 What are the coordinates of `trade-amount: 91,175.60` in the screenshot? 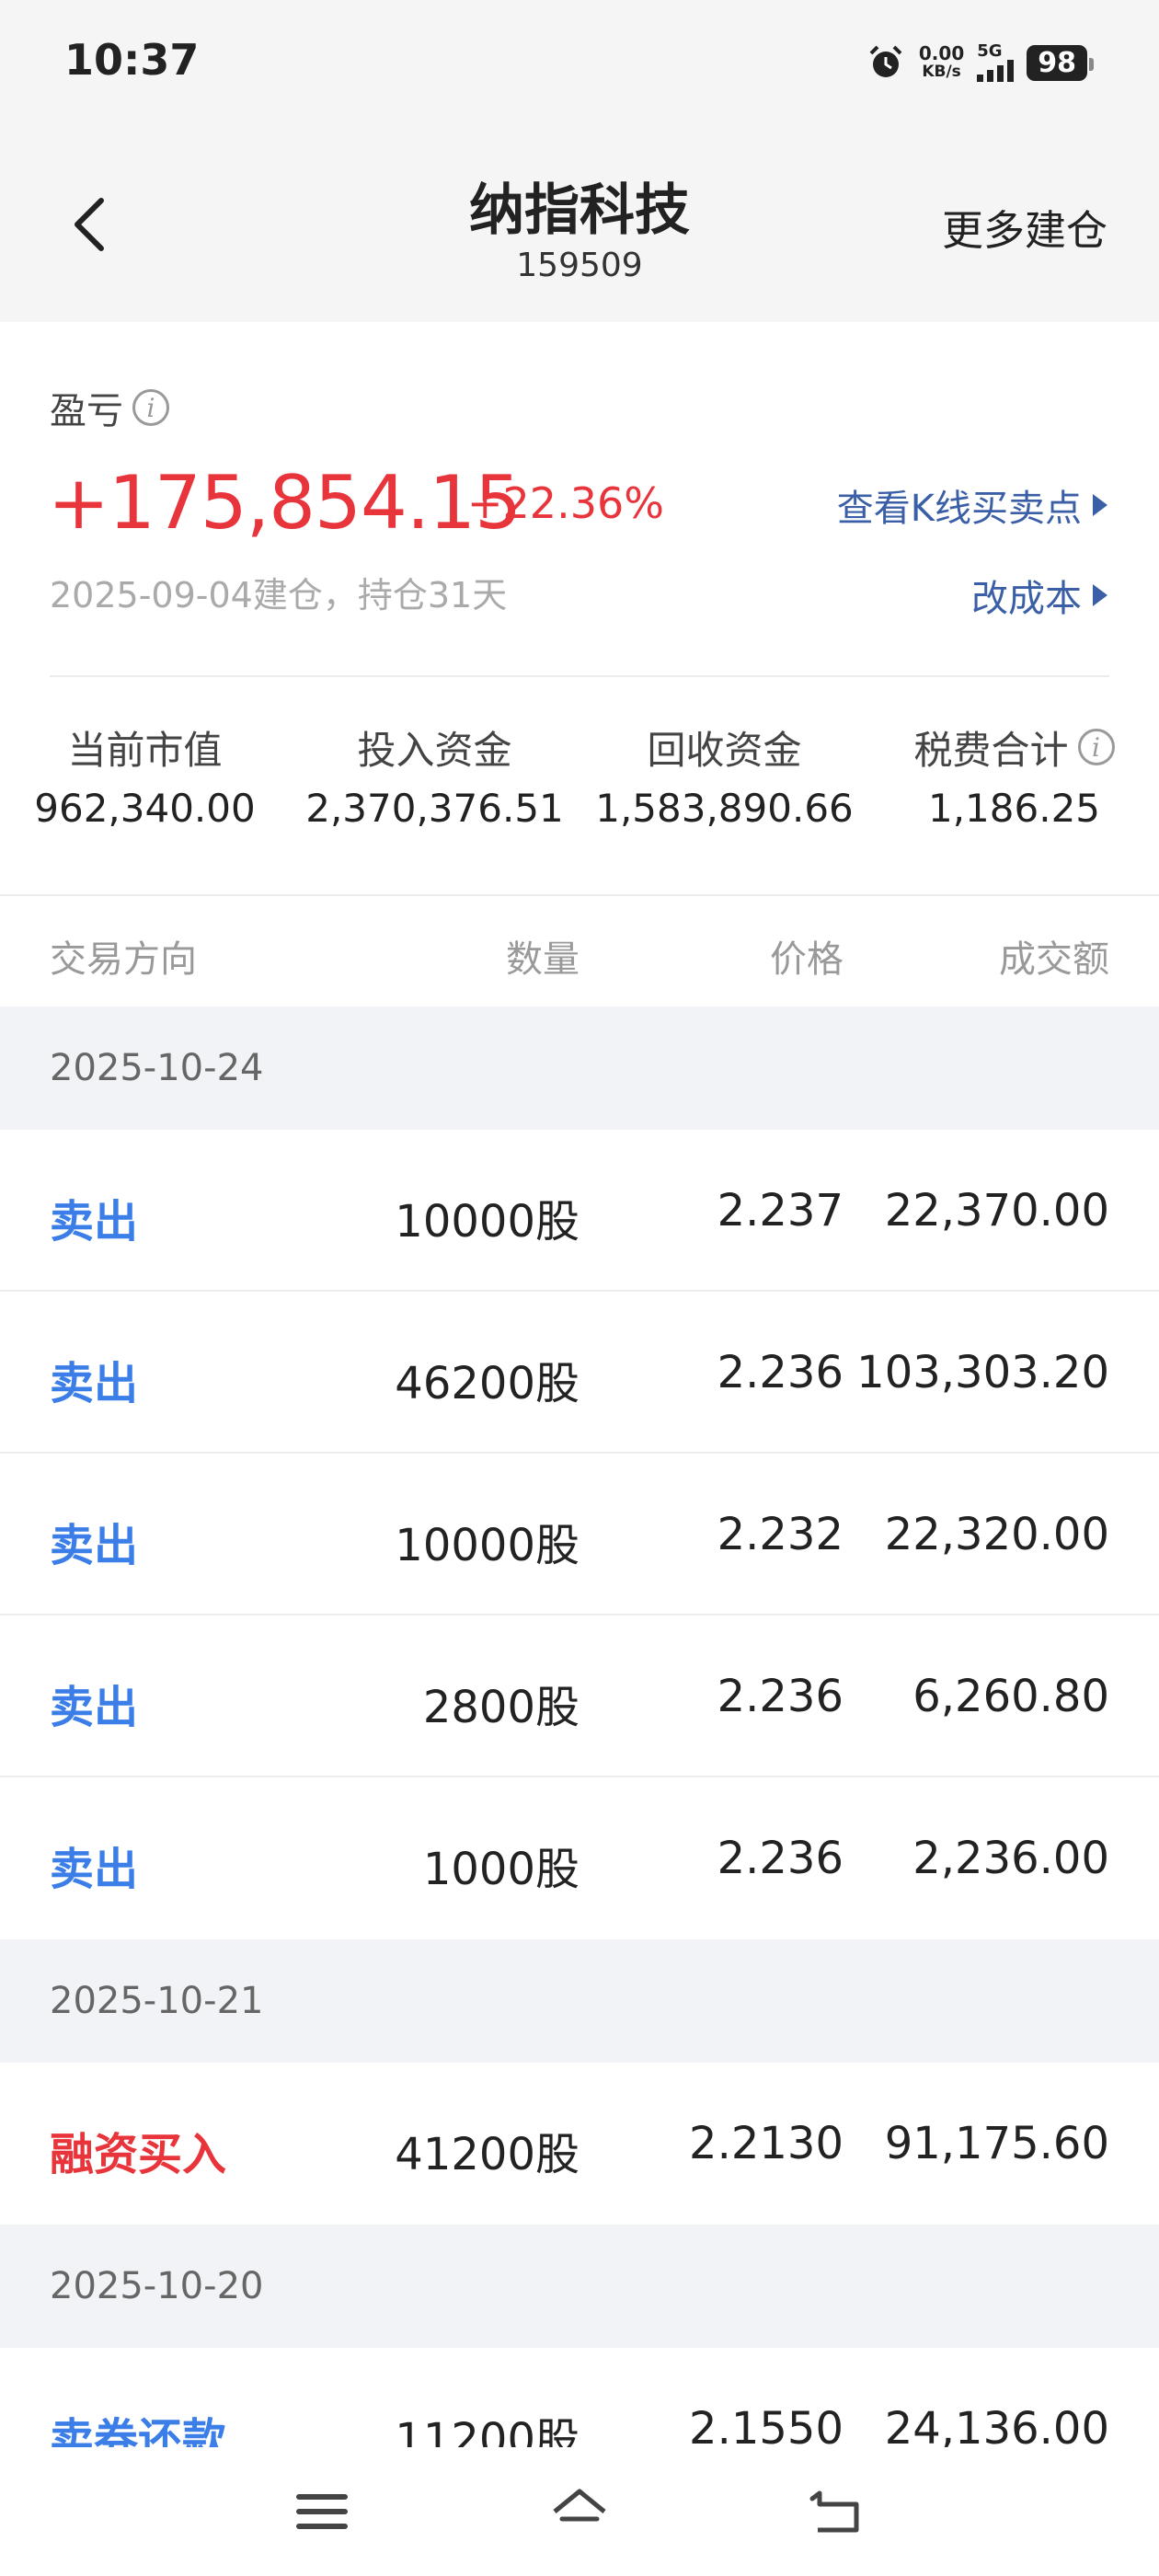 It's located at (996, 2143).